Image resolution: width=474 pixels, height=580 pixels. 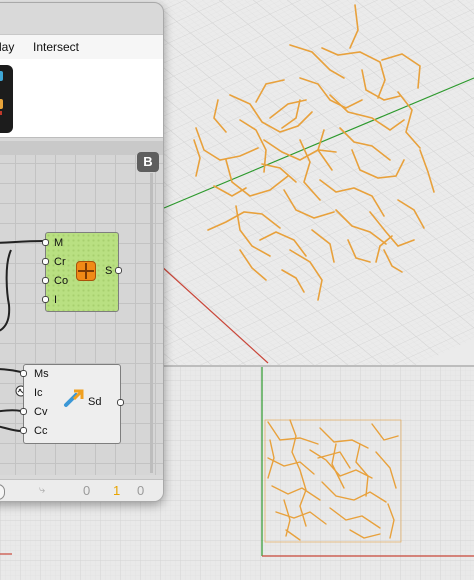 What do you see at coordinates (41, 374) in the screenshot?
I see `input-port-ms: Ms` at bounding box center [41, 374].